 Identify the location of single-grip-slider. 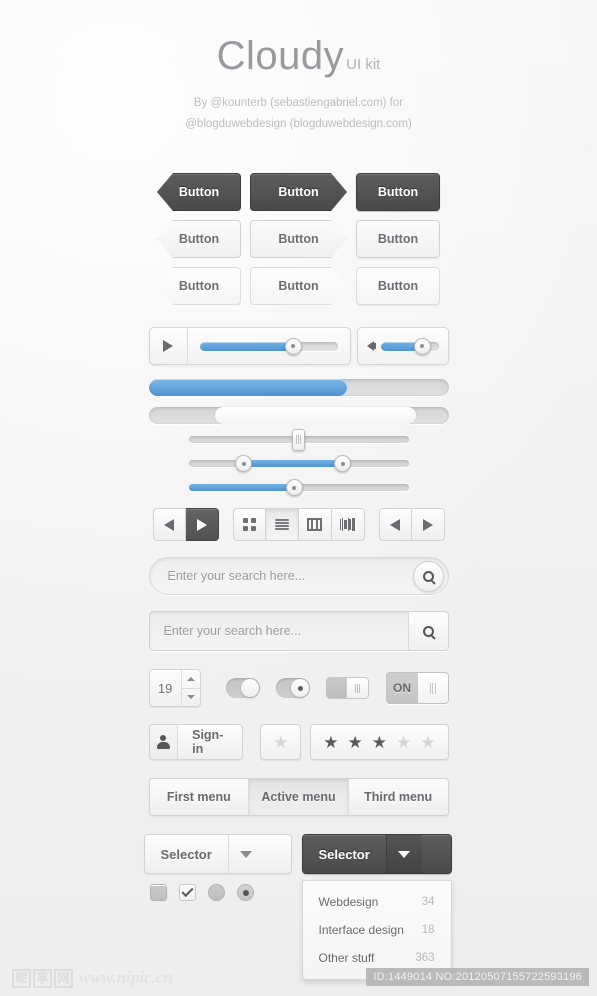
(298, 439).